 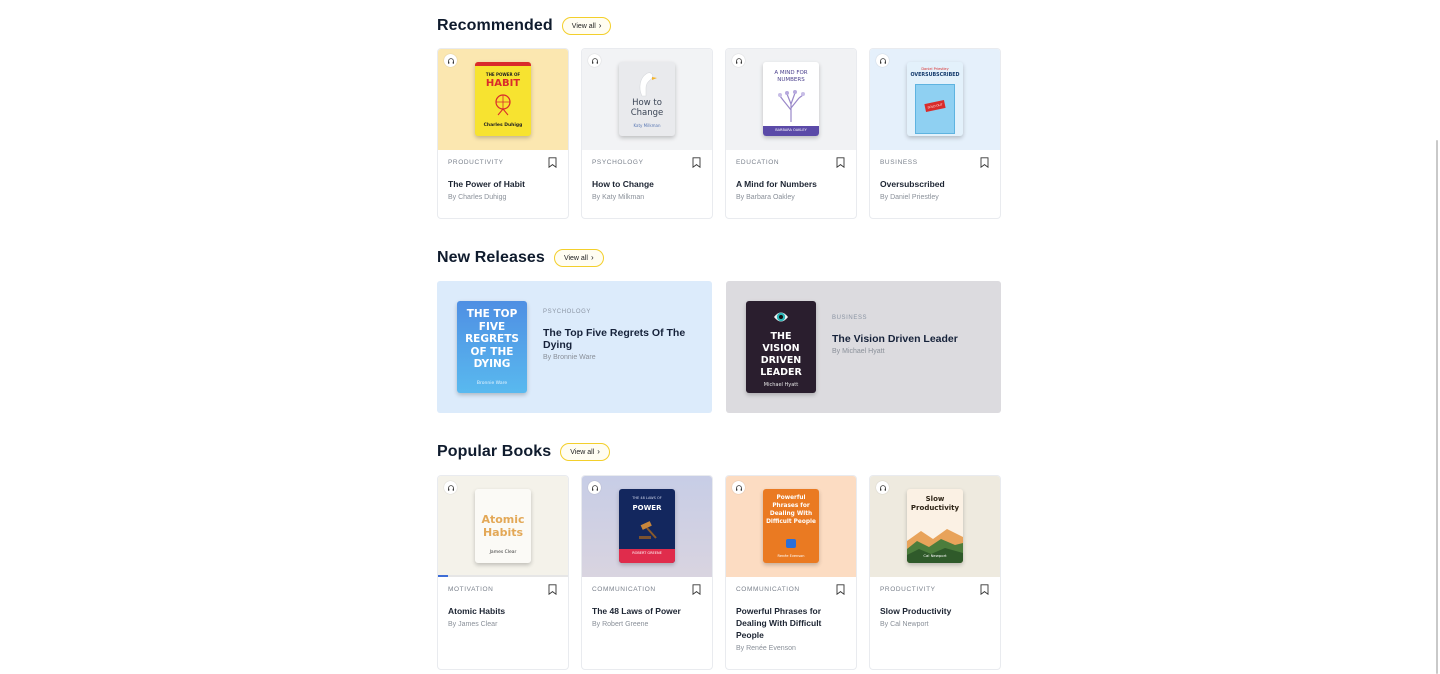 I want to click on new-releases-header: New Releases View all ›, so click(x=520, y=258).